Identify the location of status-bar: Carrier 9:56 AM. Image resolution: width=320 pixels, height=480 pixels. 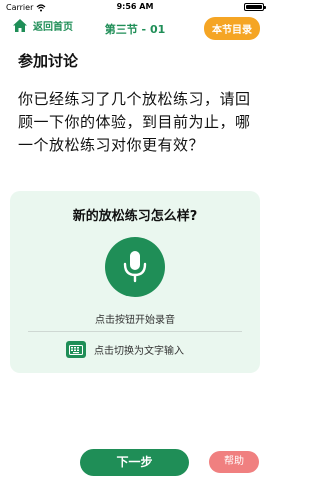
(135, 7).